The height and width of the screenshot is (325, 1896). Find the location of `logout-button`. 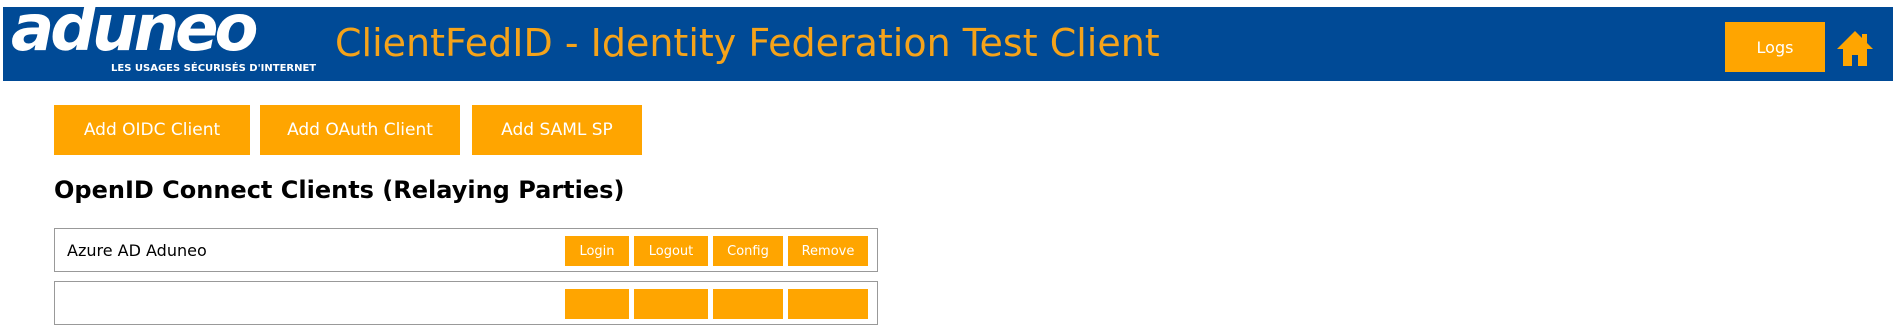

logout-button is located at coordinates (671, 304).